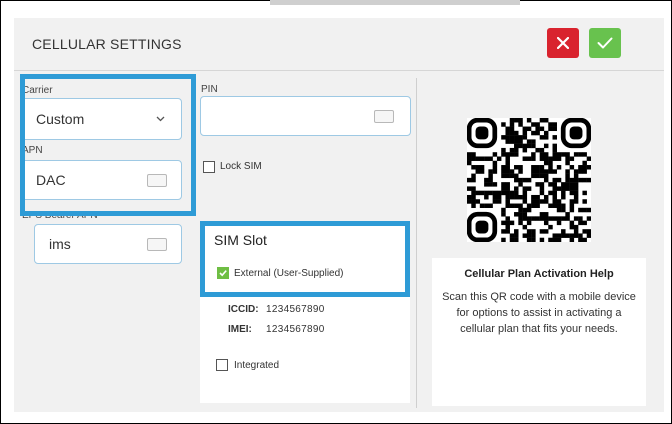 The height and width of the screenshot is (424, 672). What do you see at coordinates (240, 240) in the screenshot?
I see `sim-slot-title: SIM Slot` at bounding box center [240, 240].